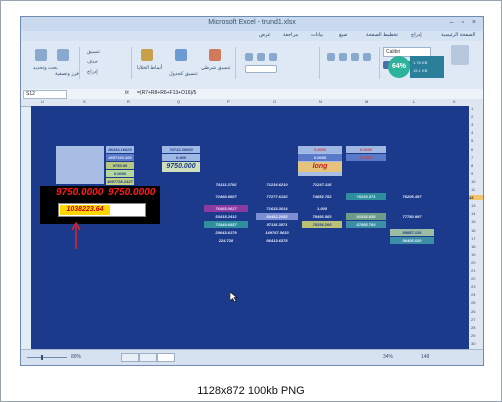 The height and width of the screenshot is (402, 502). I want to click on zoom-slider-knob, so click(42, 357).